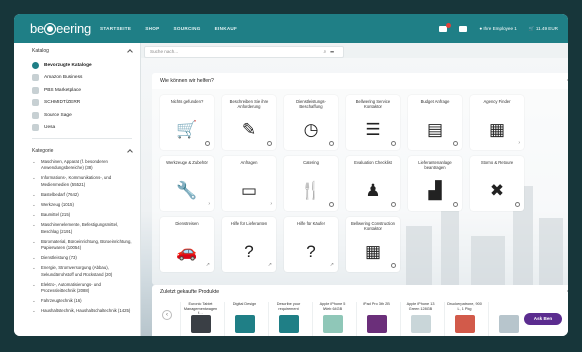  What do you see at coordinates (332, 319) in the screenshot?
I see `product-card: Apple iPhone 5 iWeb 64GB` at bounding box center [332, 319].